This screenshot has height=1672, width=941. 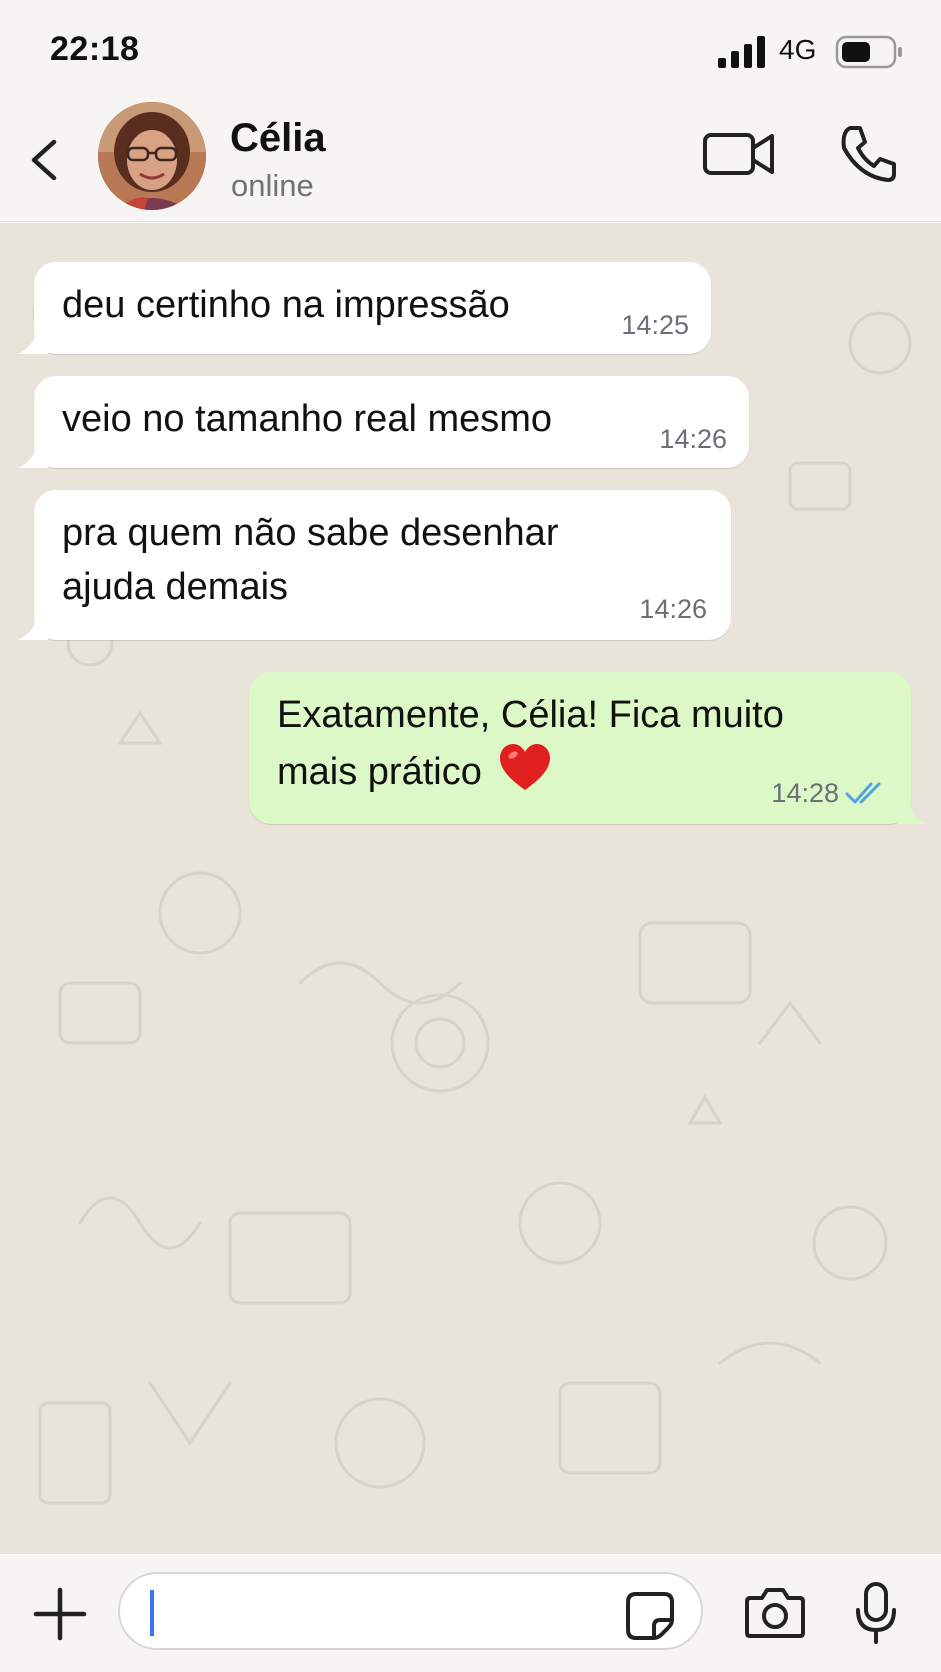 I want to click on message-line-with-emoji: mais prático, so click(x=530, y=770).